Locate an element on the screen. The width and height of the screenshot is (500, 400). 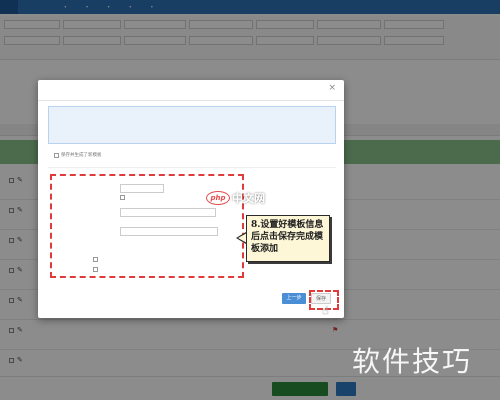
tips-box is located at coordinates (192, 125).